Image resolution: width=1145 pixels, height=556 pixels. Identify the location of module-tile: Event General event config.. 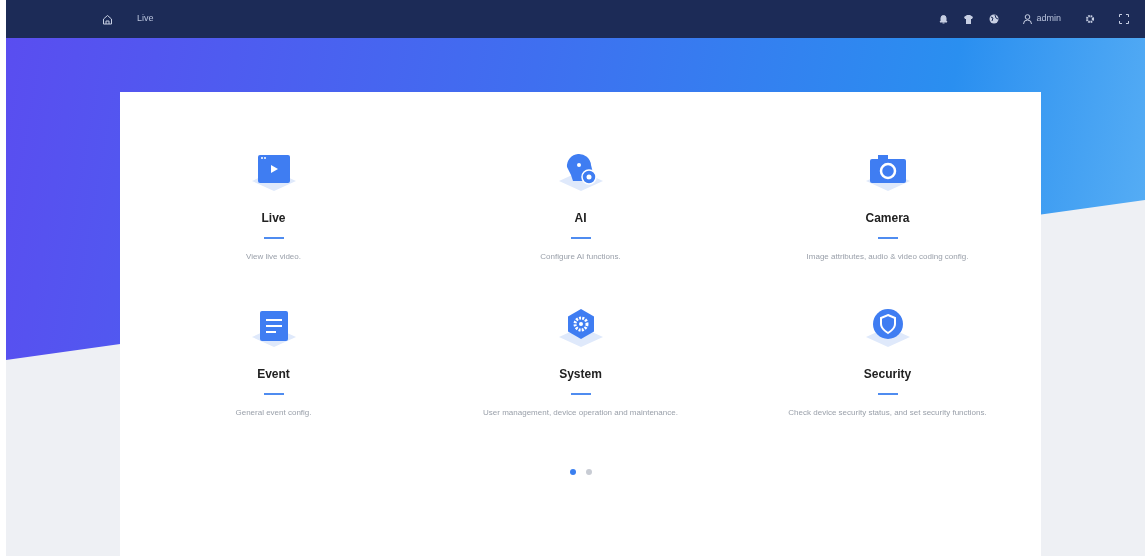
(273, 361).